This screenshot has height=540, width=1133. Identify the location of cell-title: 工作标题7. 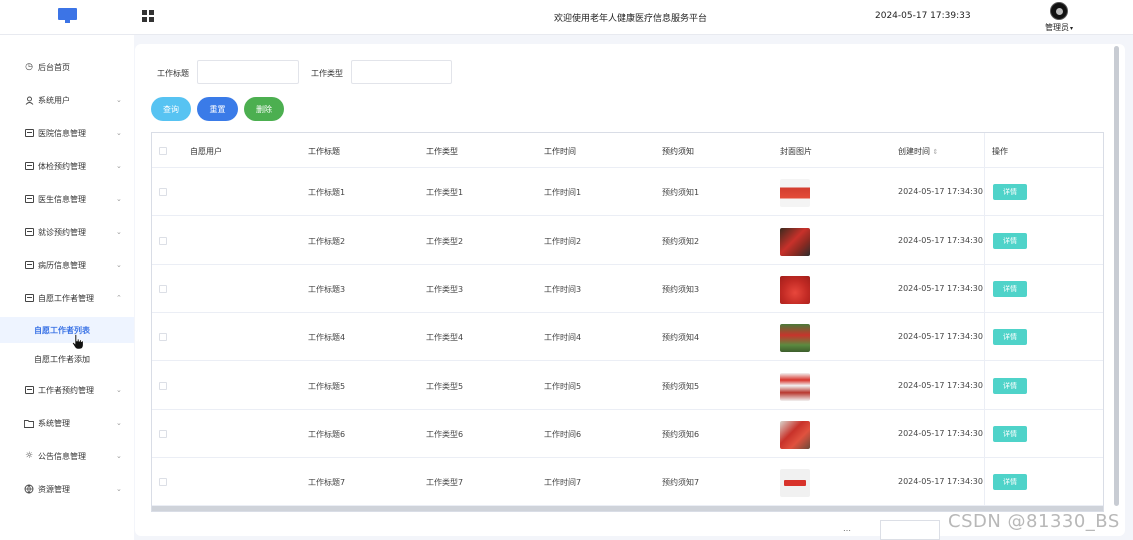
(327, 482).